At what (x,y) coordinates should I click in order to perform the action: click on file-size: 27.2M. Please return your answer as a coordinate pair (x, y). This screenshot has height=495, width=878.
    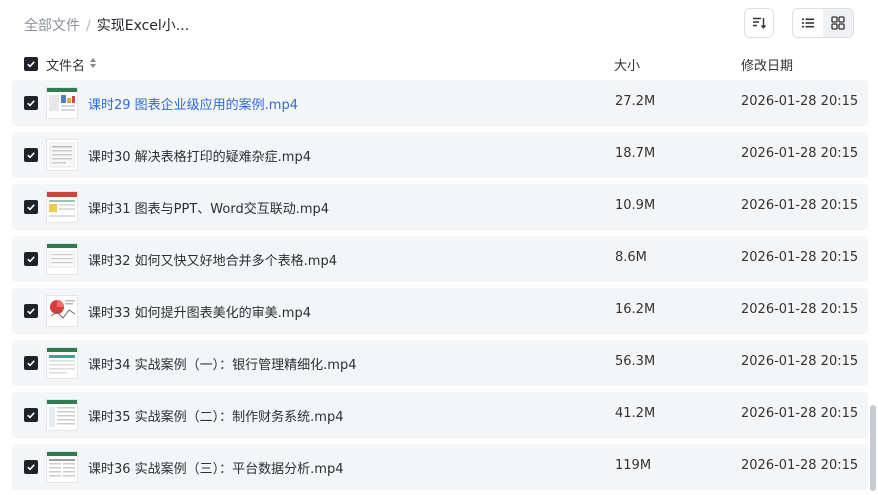
    Looking at the image, I should click on (635, 101).